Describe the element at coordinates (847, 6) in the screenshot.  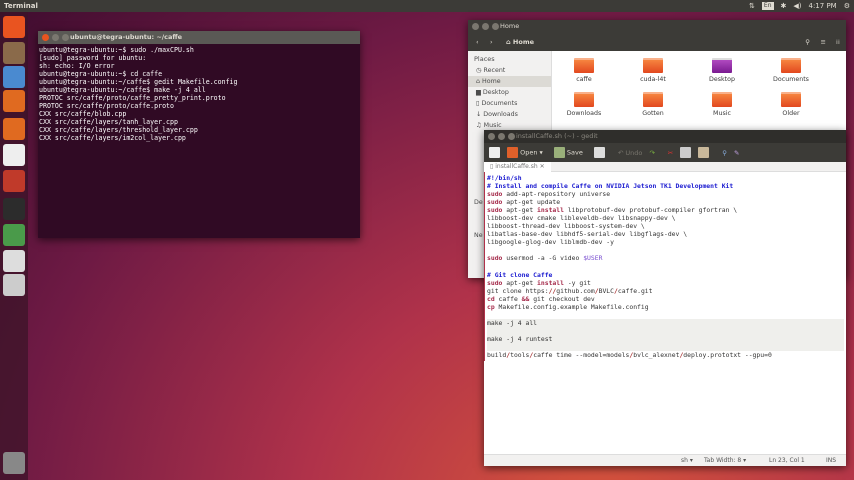
I see `gear-icon: ⚙` at that location.